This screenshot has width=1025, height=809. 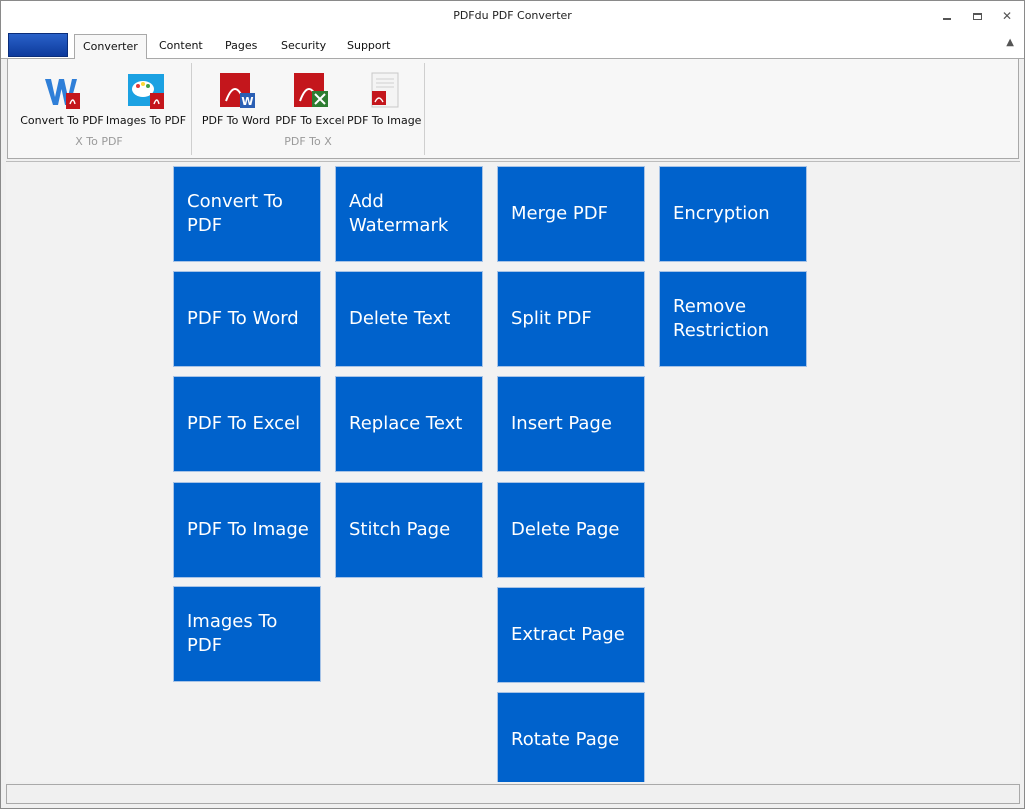 I want to click on ribbon-pdf-to-image-button: PDF To Image, so click(x=384, y=101).